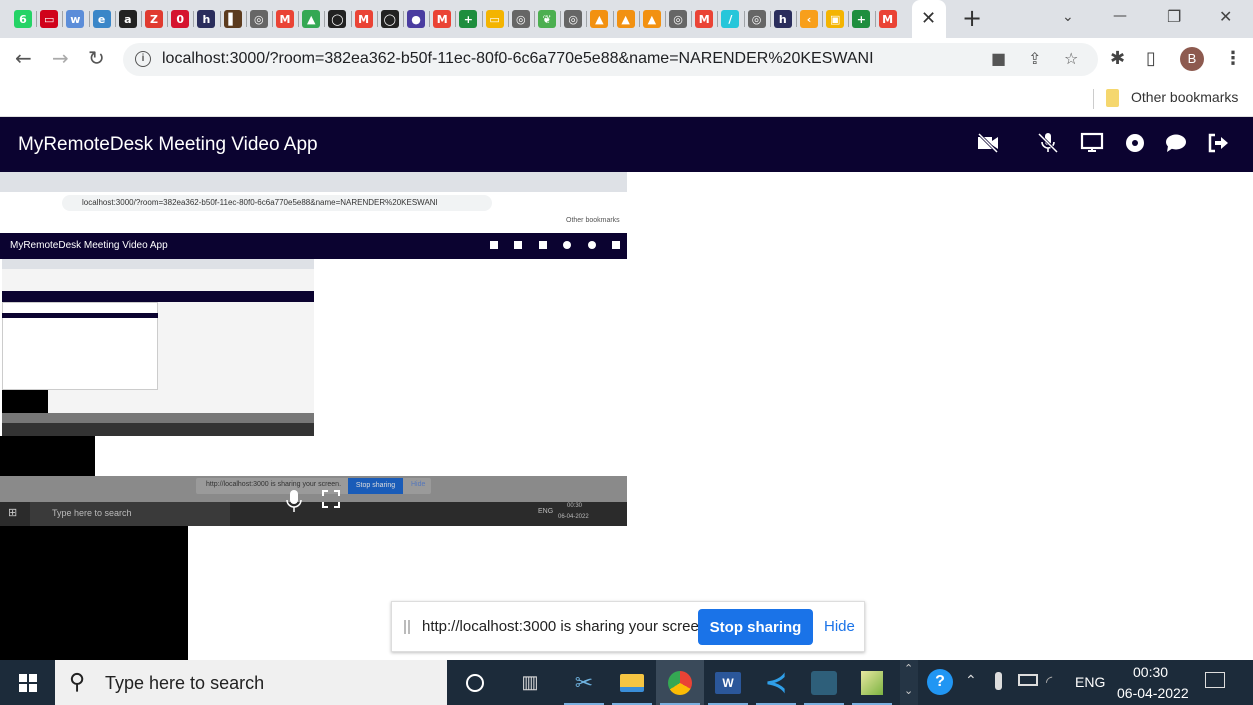  I want to click on taskbar-scroll: ⌃ ⌄, so click(909, 682).